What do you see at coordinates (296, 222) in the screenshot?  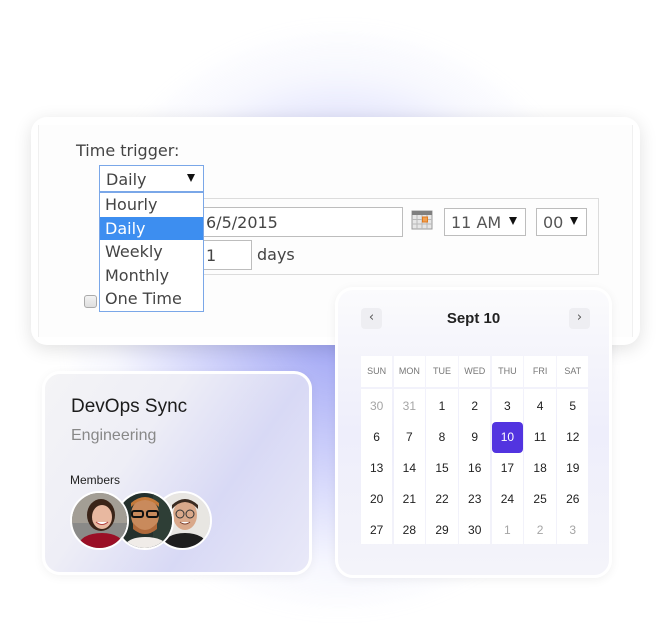 I see `start-date-input: 6/5/2015` at bounding box center [296, 222].